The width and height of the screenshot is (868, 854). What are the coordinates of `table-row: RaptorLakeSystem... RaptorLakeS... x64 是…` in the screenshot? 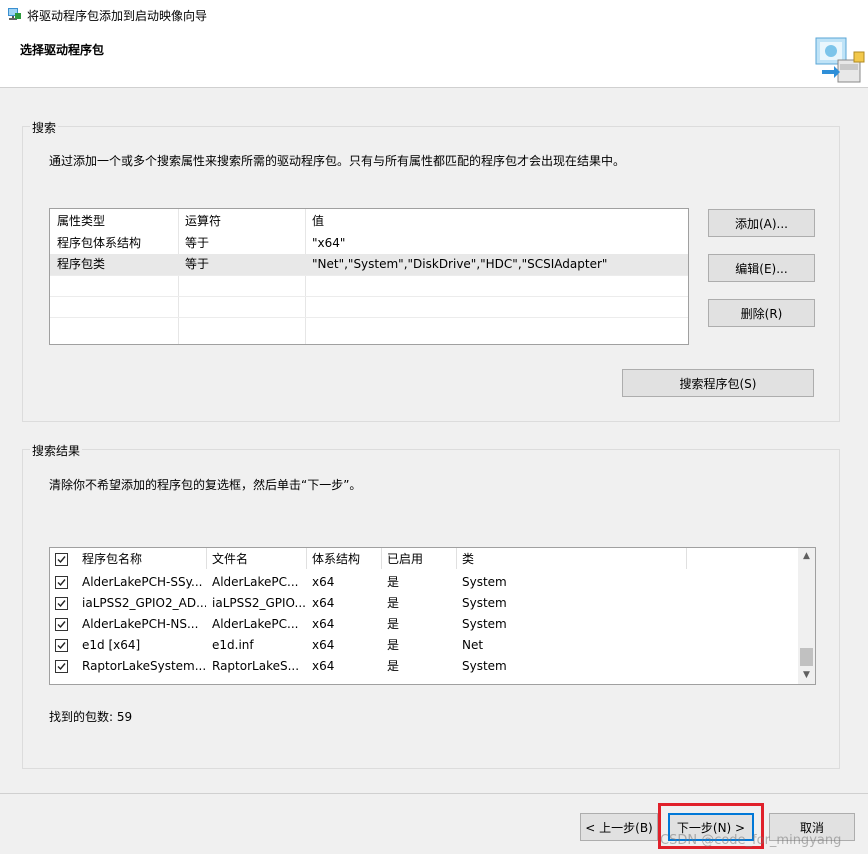 It's located at (424, 666).